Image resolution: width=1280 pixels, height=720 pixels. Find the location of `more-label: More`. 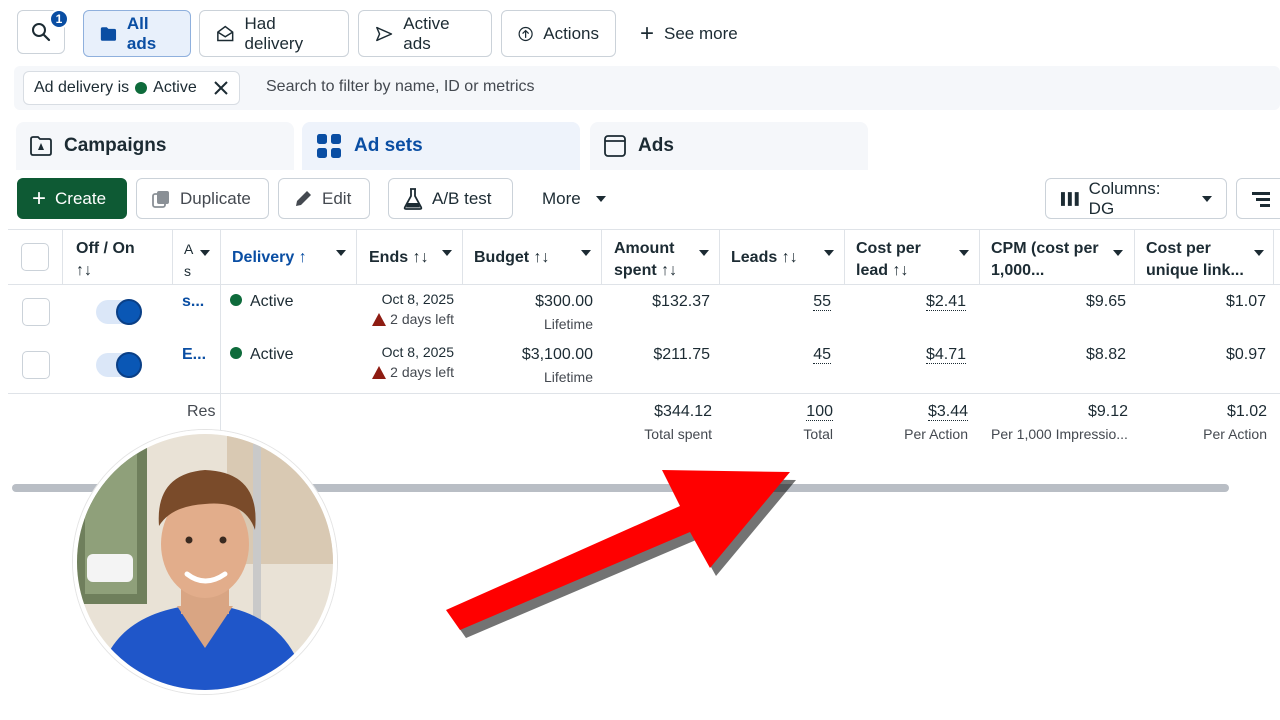

more-label: More is located at coordinates (561, 198).